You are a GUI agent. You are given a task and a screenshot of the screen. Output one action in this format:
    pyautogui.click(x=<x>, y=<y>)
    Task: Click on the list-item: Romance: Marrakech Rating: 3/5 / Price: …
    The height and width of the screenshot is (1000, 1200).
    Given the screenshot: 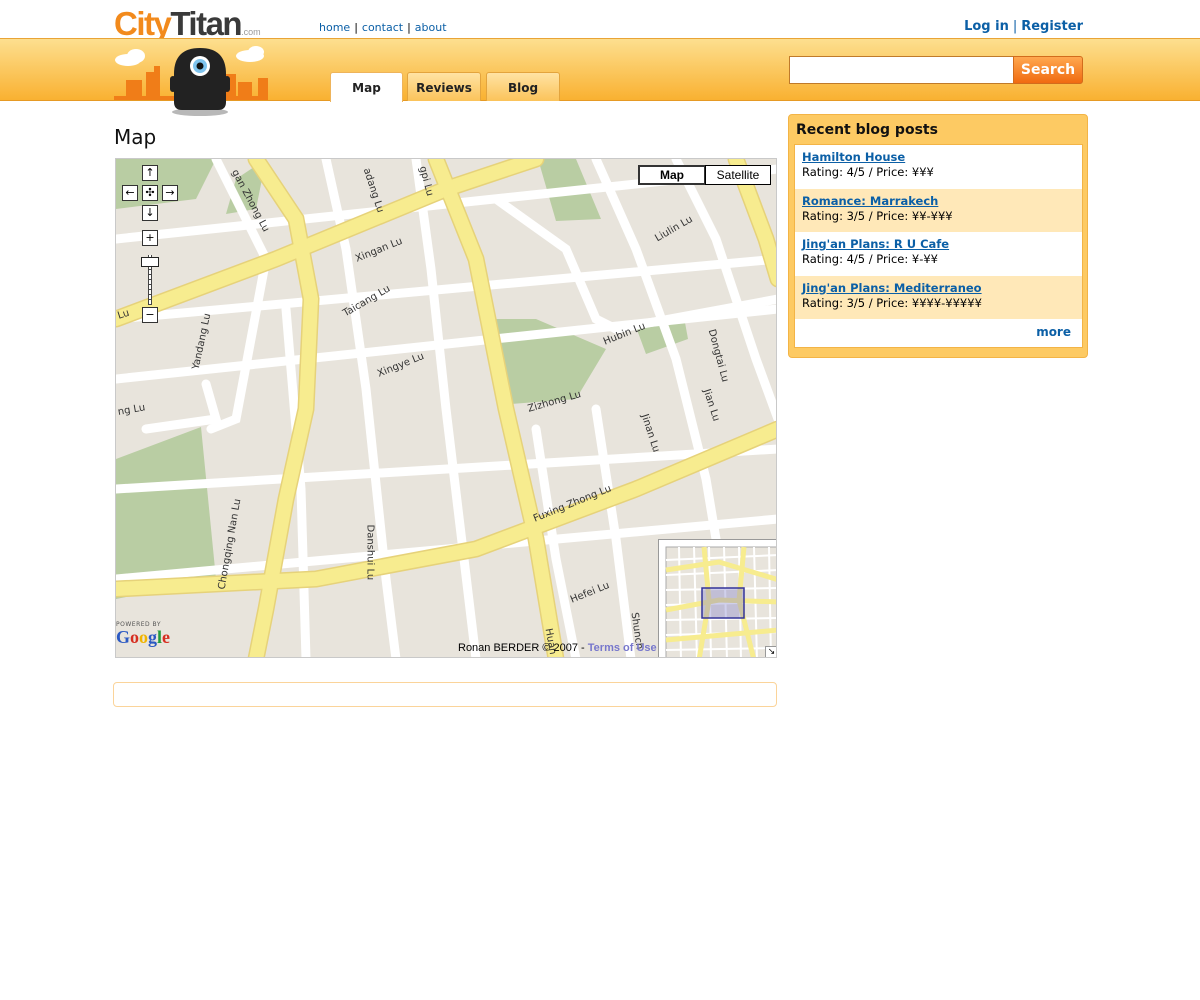 What is the action you would take?
    pyautogui.click(x=938, y=210)
    